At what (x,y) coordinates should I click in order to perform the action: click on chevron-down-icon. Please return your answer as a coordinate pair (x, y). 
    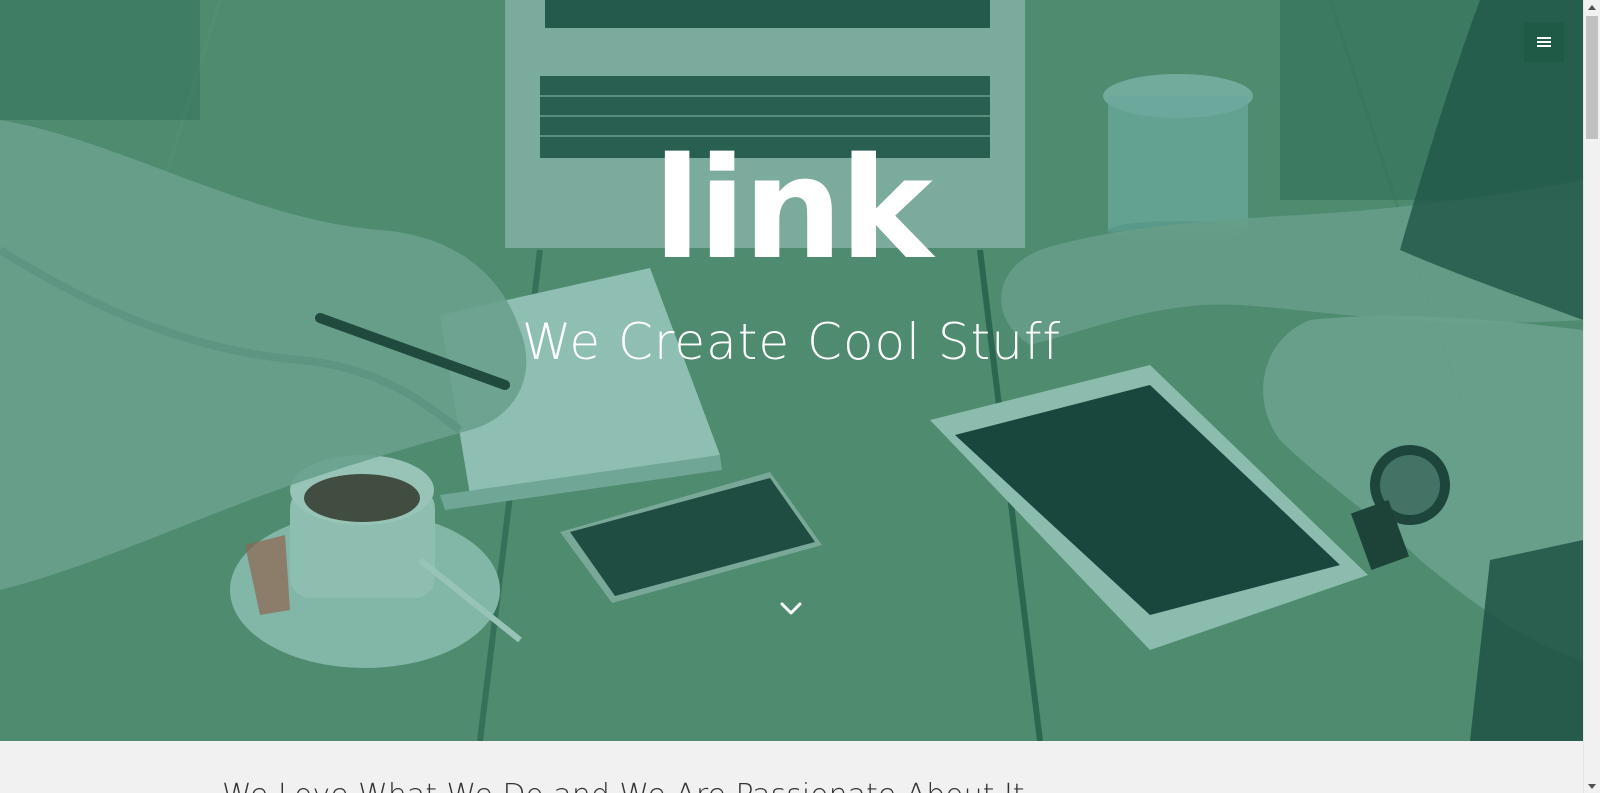
    Looking at the image, I should click on (791, 608).